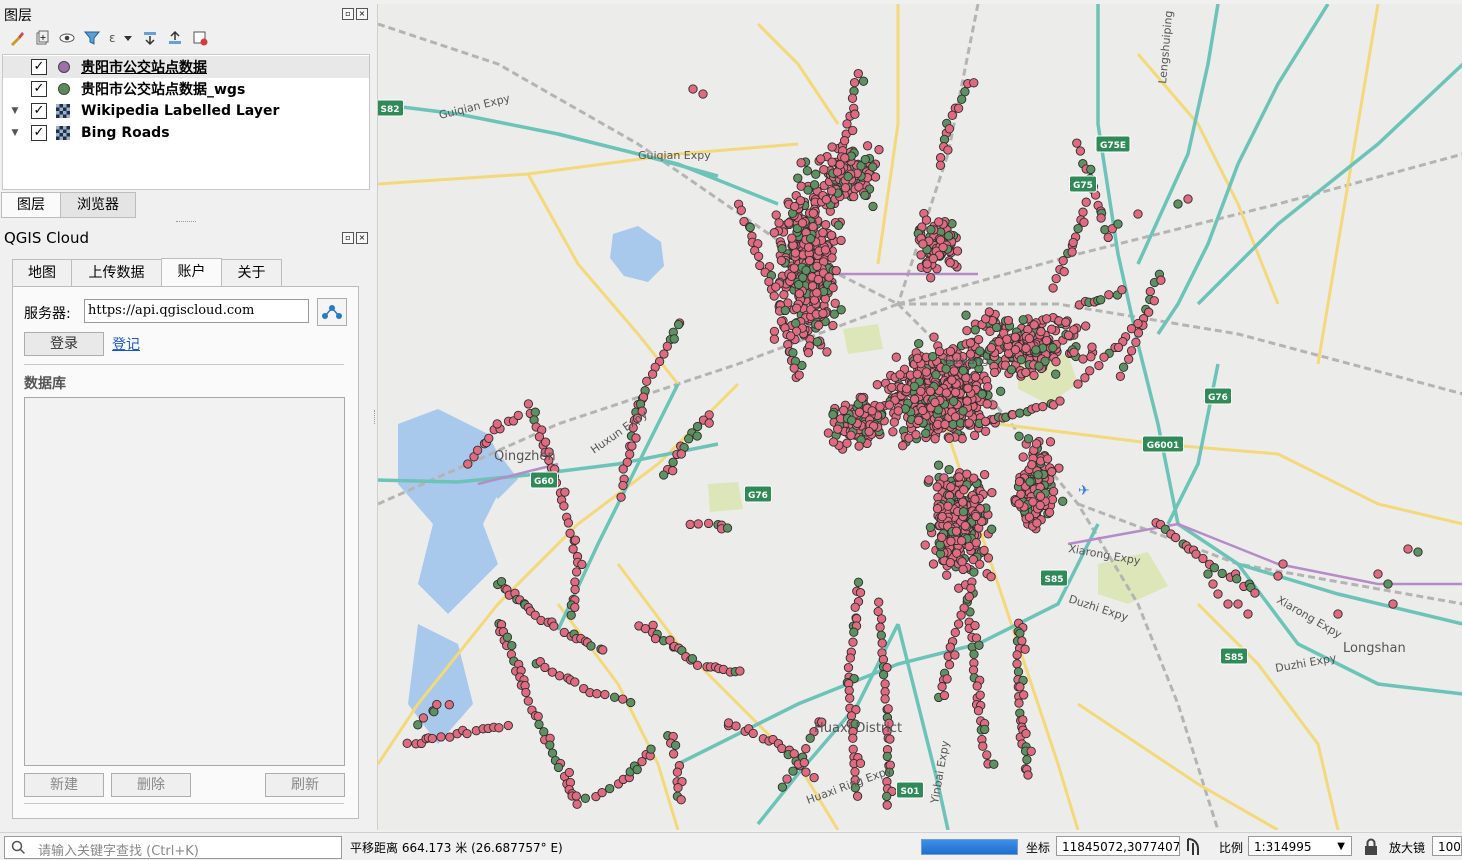  Describe the element at coordinates (184, 581) in the screenshot. I see `database-list` at that location.